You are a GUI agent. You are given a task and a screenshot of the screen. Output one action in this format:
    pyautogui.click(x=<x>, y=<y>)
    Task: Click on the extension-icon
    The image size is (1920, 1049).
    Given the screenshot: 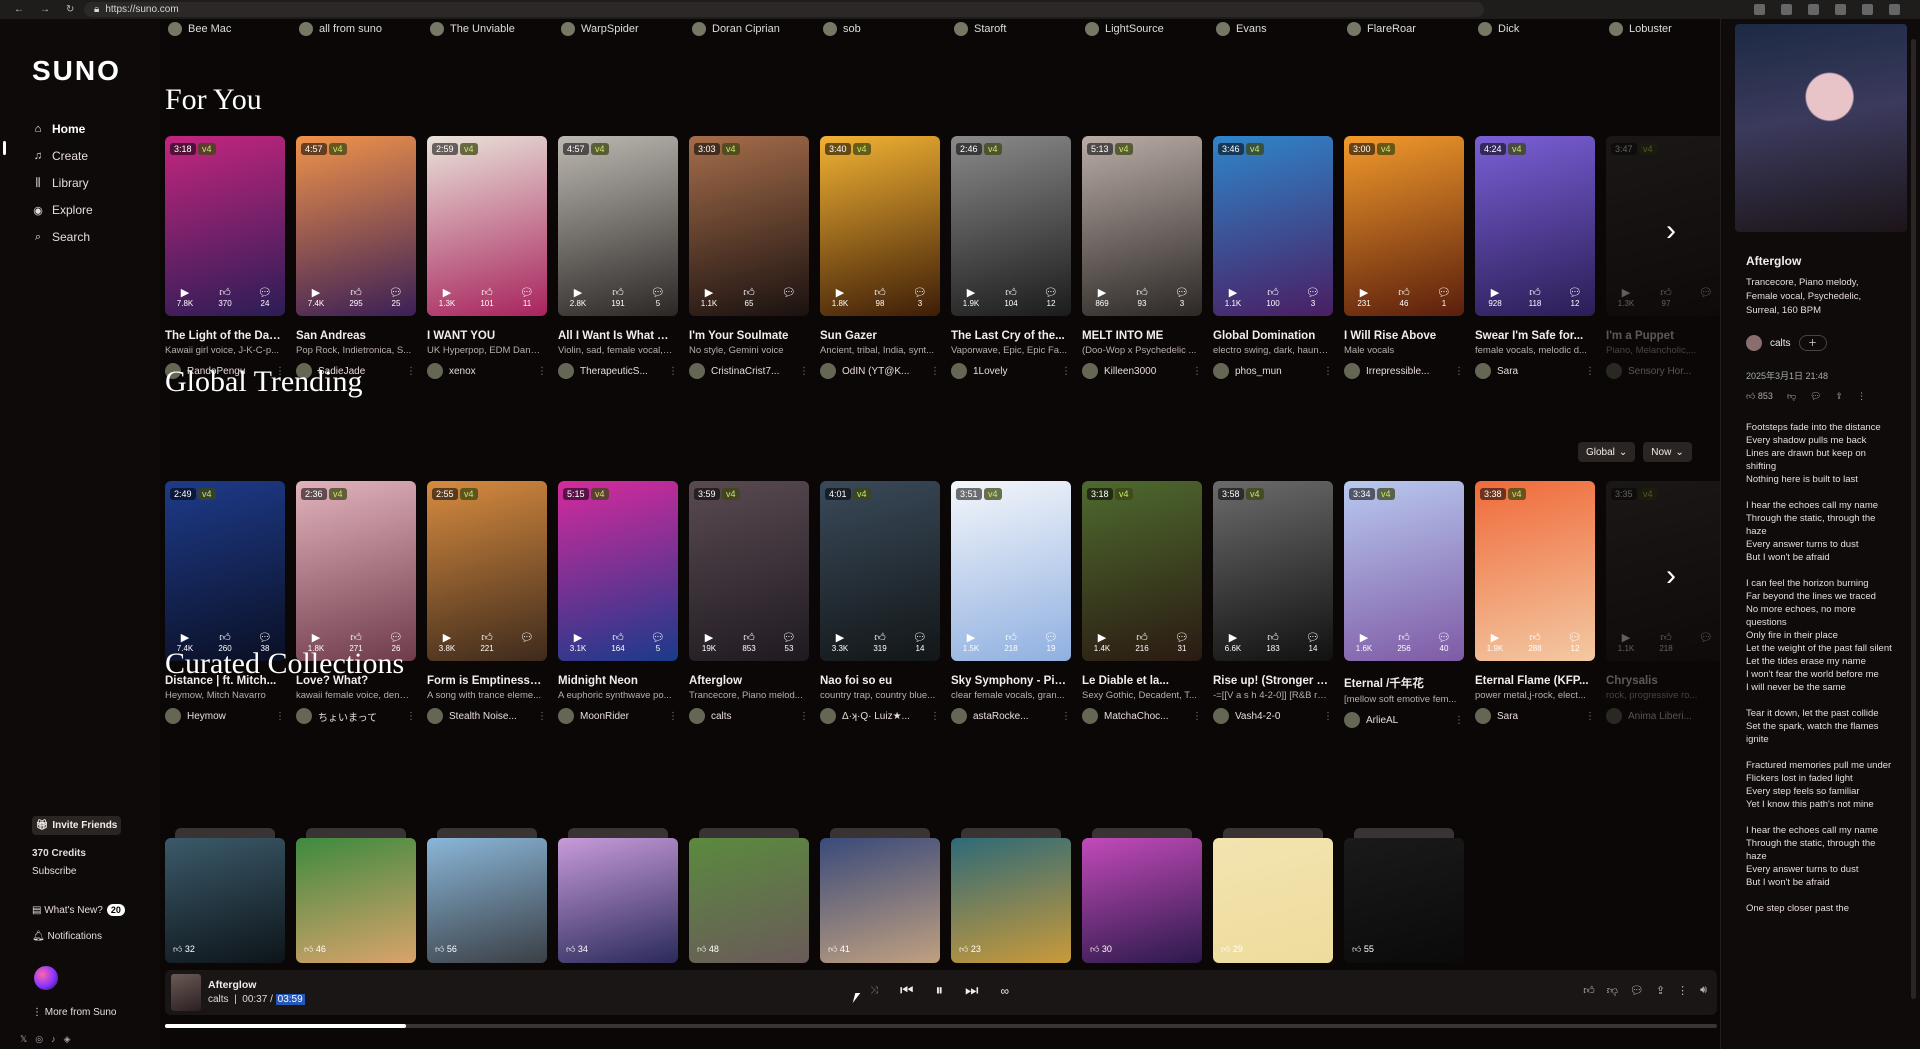 What is the action you would take?
    pyautogui.click(x=1813, y=9)
    